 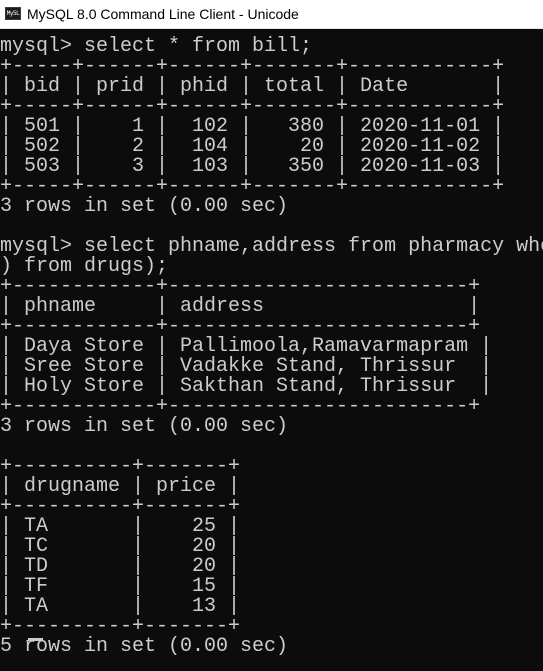 What do you see at coordinates (120, 586) in the screenshot?
I see `console-line: | TF | 15 |` at bounding box center [120, 586].